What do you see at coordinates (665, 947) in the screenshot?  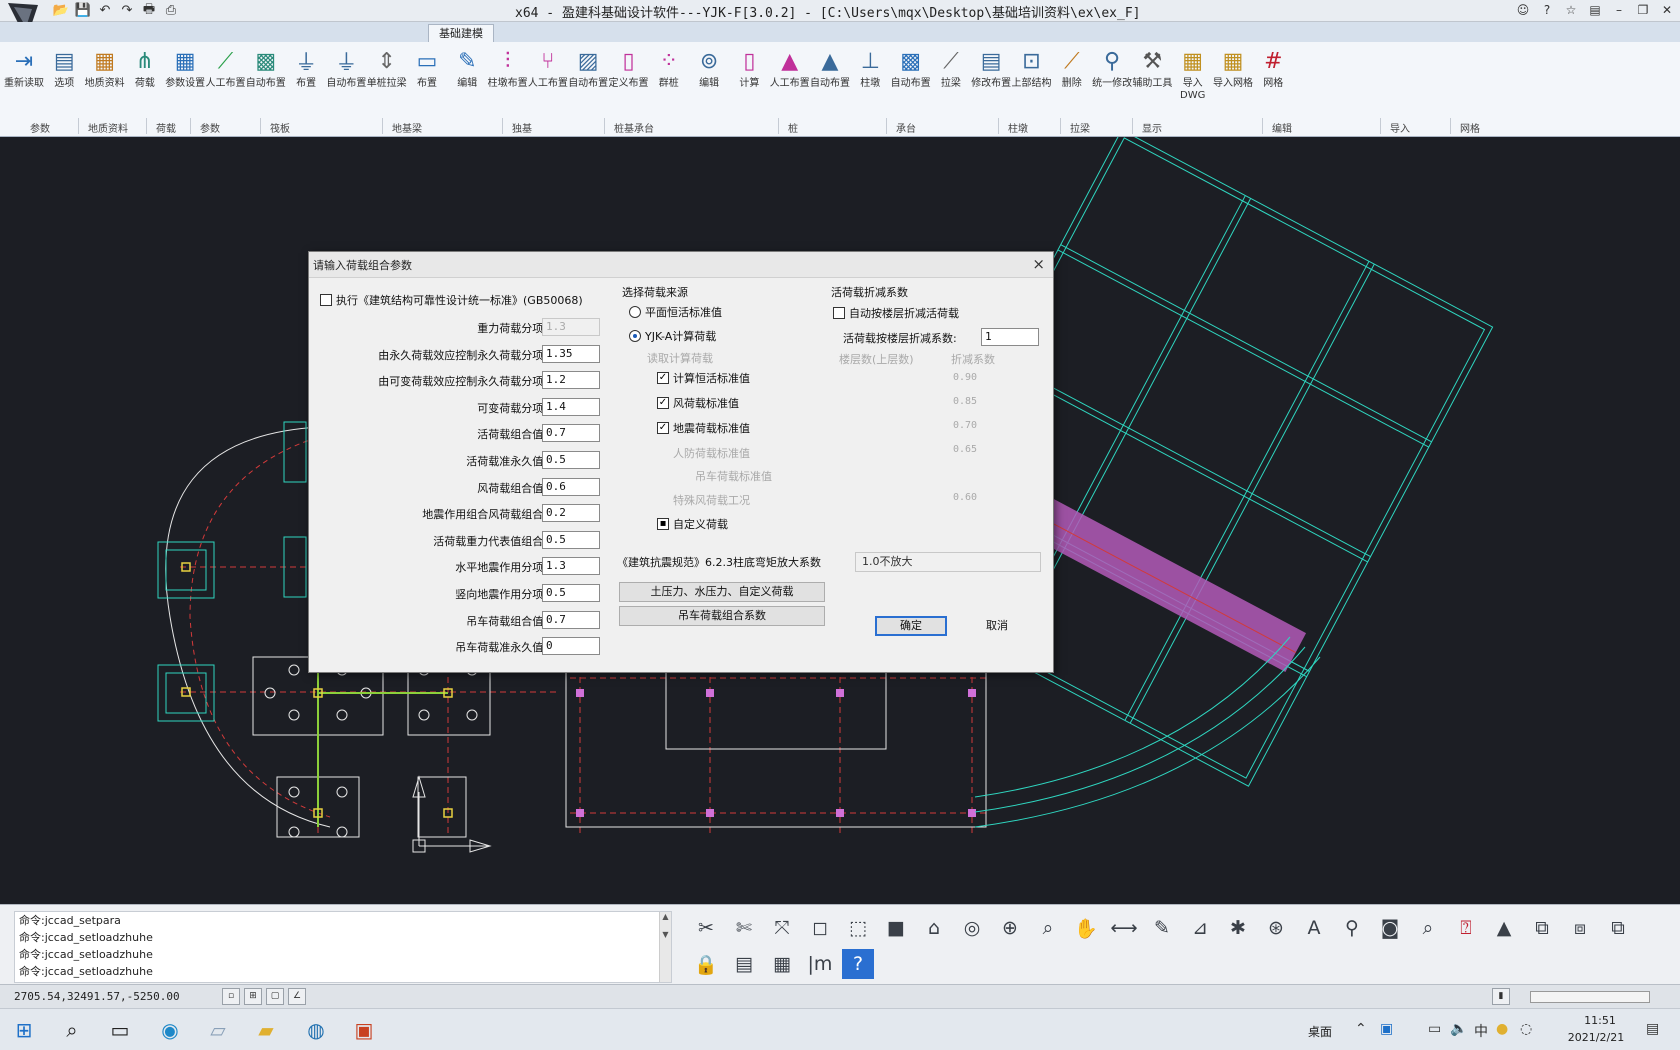 I see `command-scrollbar: ▲ ▼` at bounding box center [665, 947].